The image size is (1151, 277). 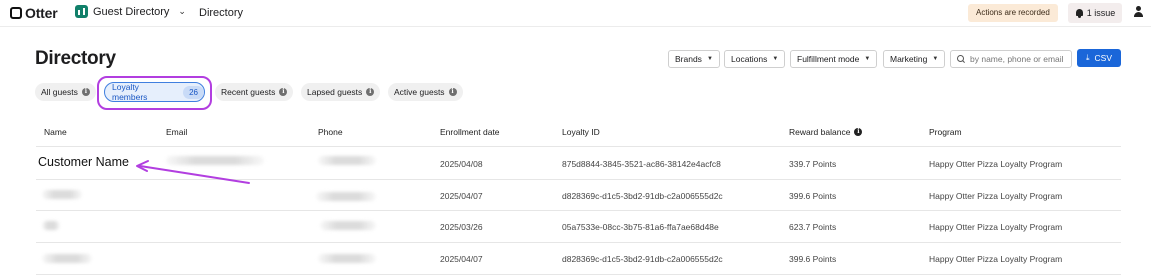 I want to click on annotation-highlight-ring, so click(x=154, y=93).